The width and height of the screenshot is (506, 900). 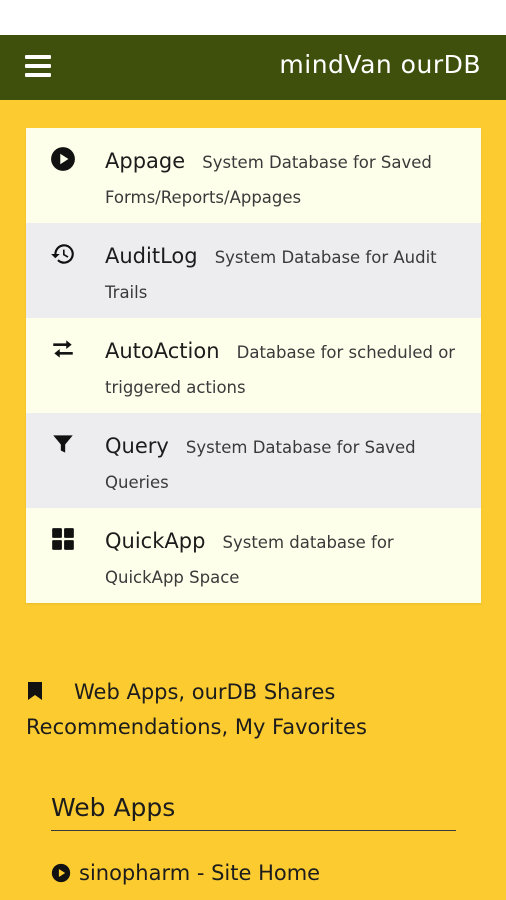 What do you see at coordinates (253, 17) in the screenshot?
I see `status-bar` at bounding box center [253, 17].